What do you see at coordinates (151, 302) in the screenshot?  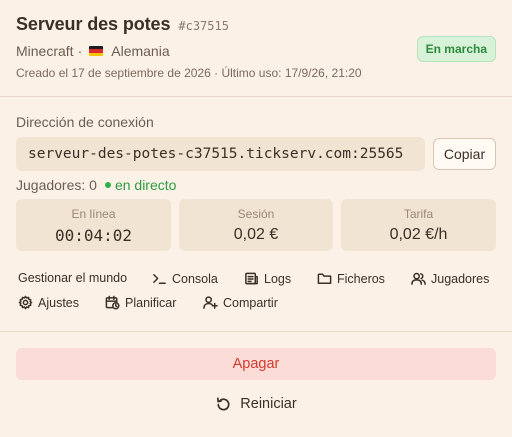 I see `schedule-label: Planificar` at bounding box center [151, 302].